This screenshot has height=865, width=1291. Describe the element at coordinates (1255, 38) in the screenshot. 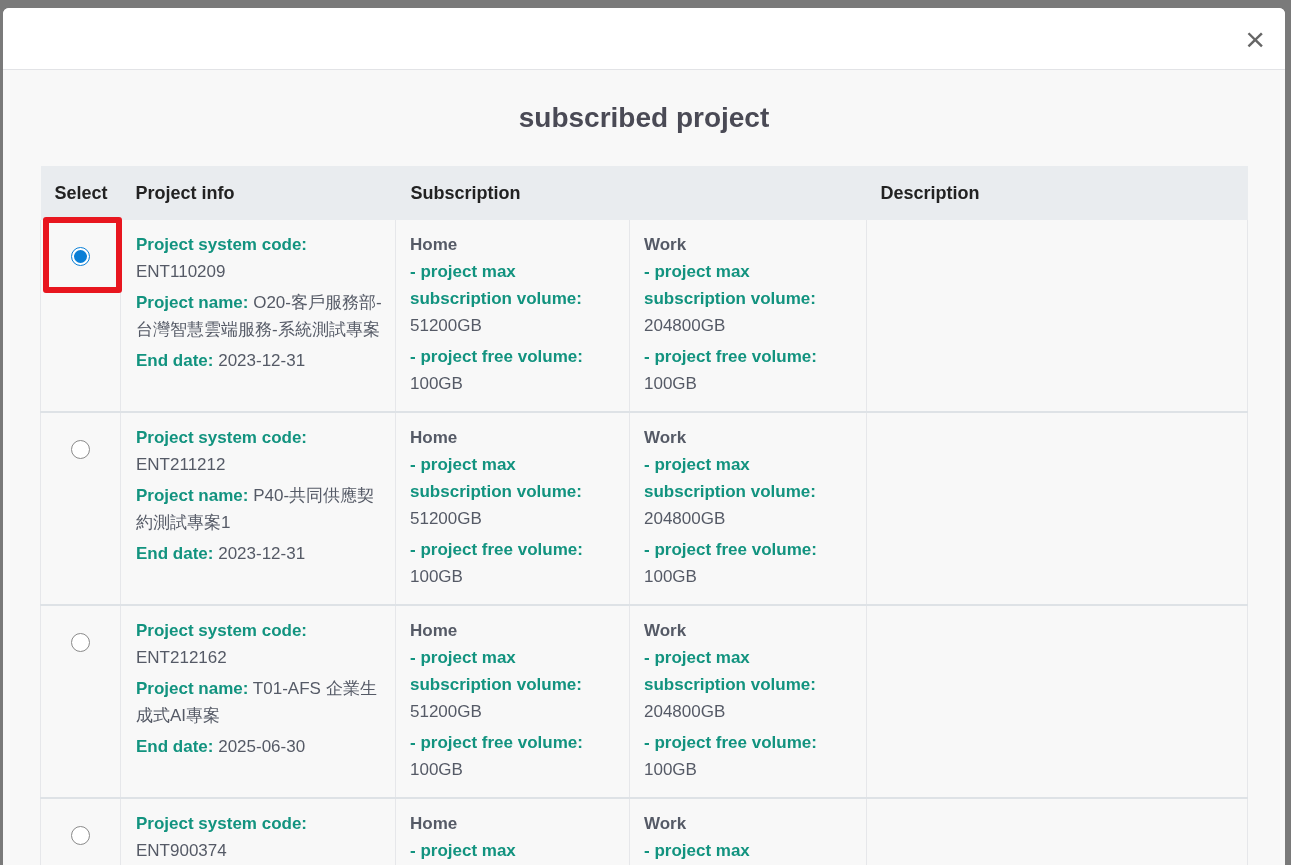

I see `close-button: ×` at that location.